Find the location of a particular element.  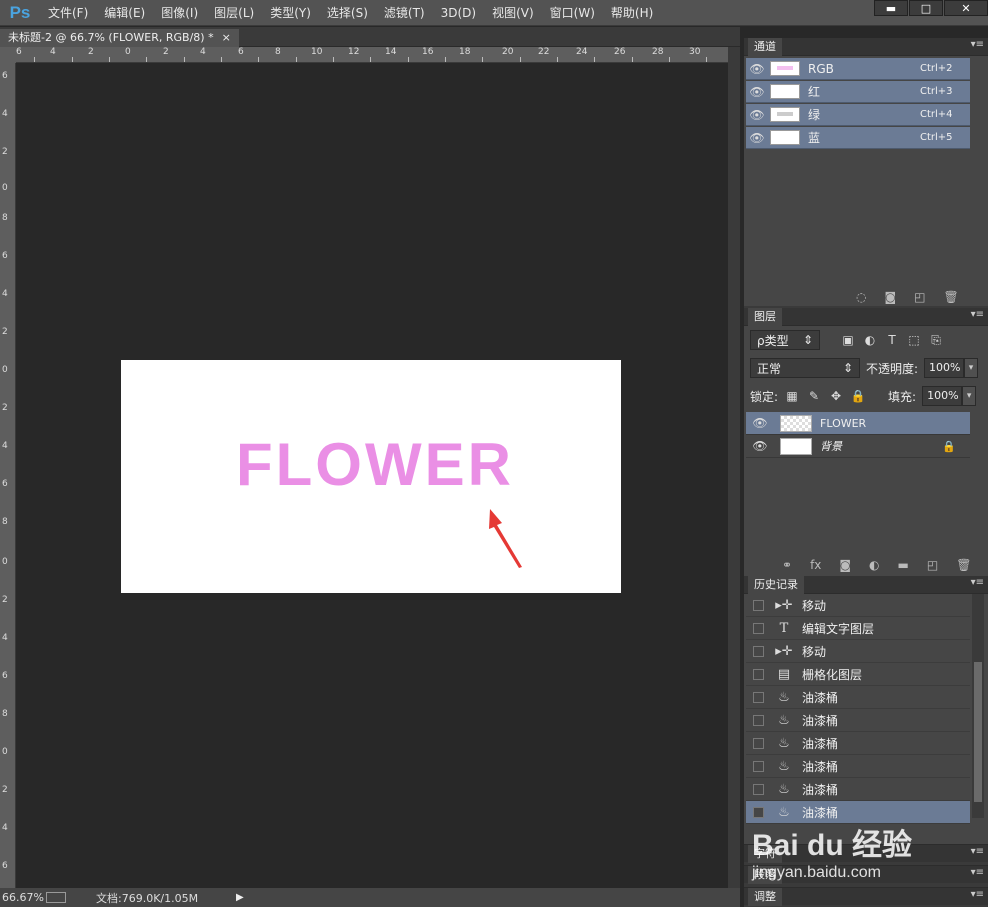

load-selection-icon: ◌ is located at coordinates (861, 297).